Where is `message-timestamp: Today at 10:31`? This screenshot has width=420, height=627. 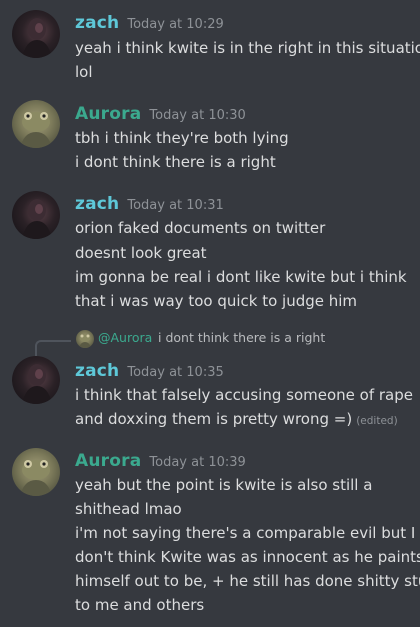
message-timestamp: Today at 10:31 is located at coordinates (175, 205).